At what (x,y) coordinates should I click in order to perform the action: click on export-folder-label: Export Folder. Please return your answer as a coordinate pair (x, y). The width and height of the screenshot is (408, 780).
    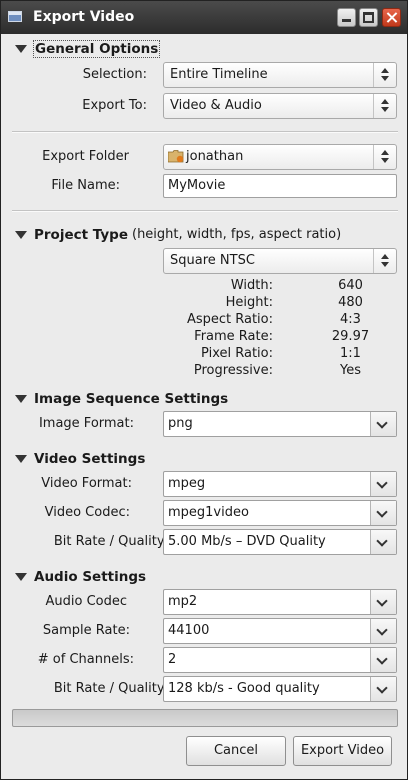
    Looking at the image, I should click on (85, 156).